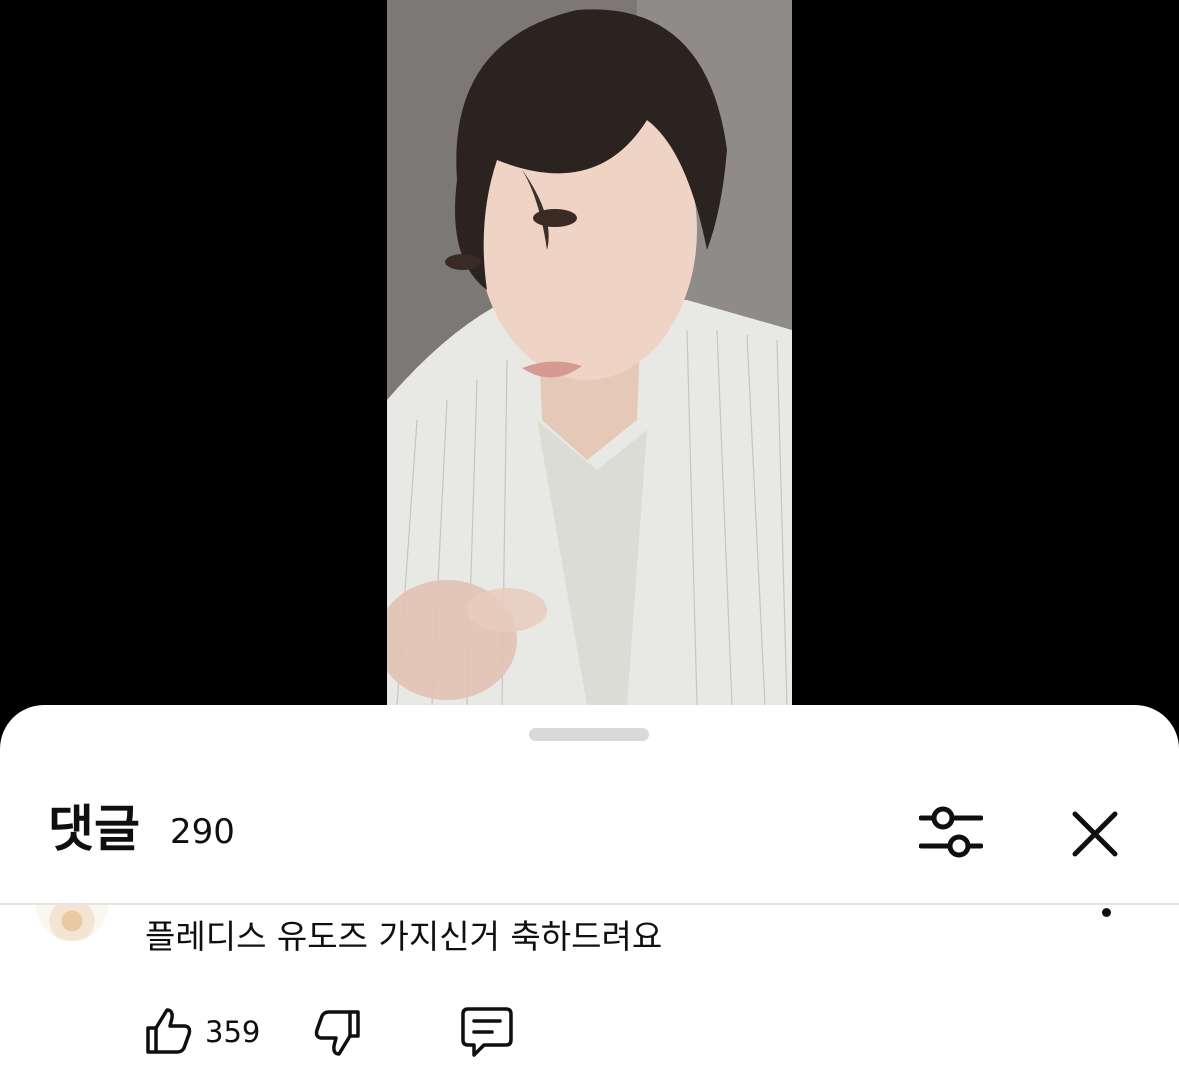 The height and width of the screenshot is (1088, 1179). I want to click on close-button, so click(1095, 834).